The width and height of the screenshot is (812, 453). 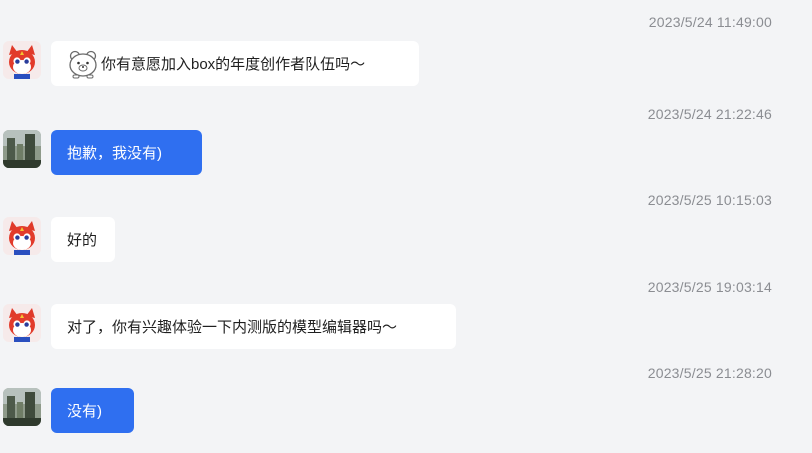 I want to click on message-text: 抱歉，我没有), so click(x=114, y=153).